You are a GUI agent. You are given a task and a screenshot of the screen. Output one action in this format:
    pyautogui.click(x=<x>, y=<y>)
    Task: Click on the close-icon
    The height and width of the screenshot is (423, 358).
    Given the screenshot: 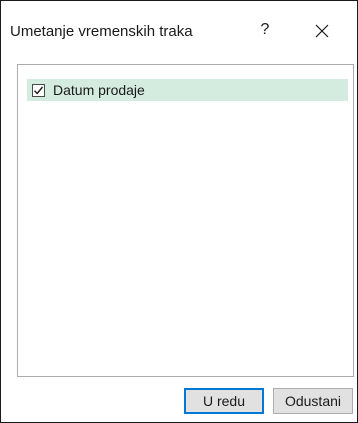 What is the action you would take?
    pyautogui.click(x=322, y=31)
    